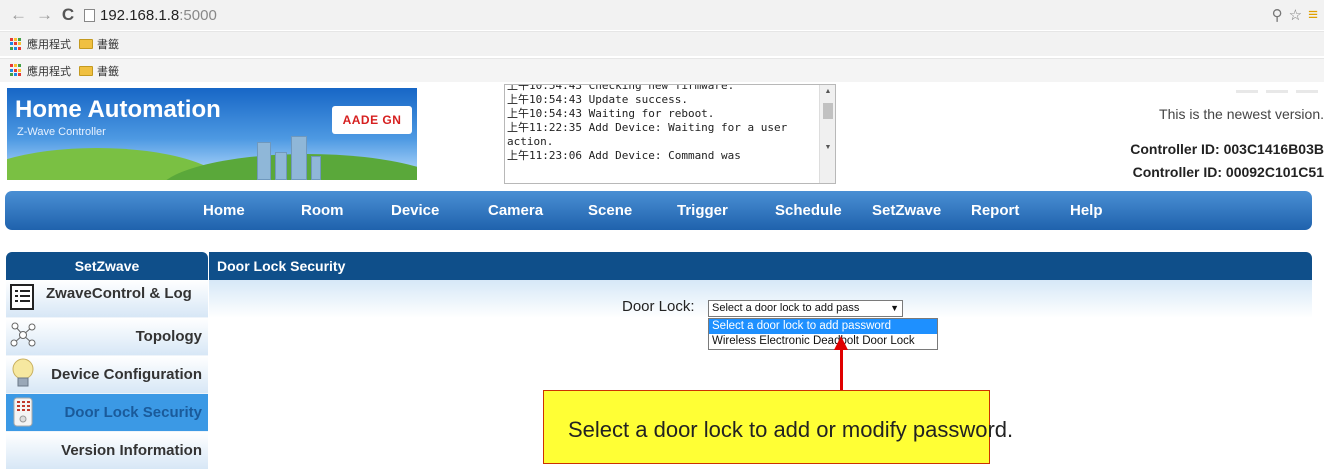  What do you see at coordinates (1313, 15) in the screenshot?
I see `menu-icon: ≡` at bounding box center [1313, 15].